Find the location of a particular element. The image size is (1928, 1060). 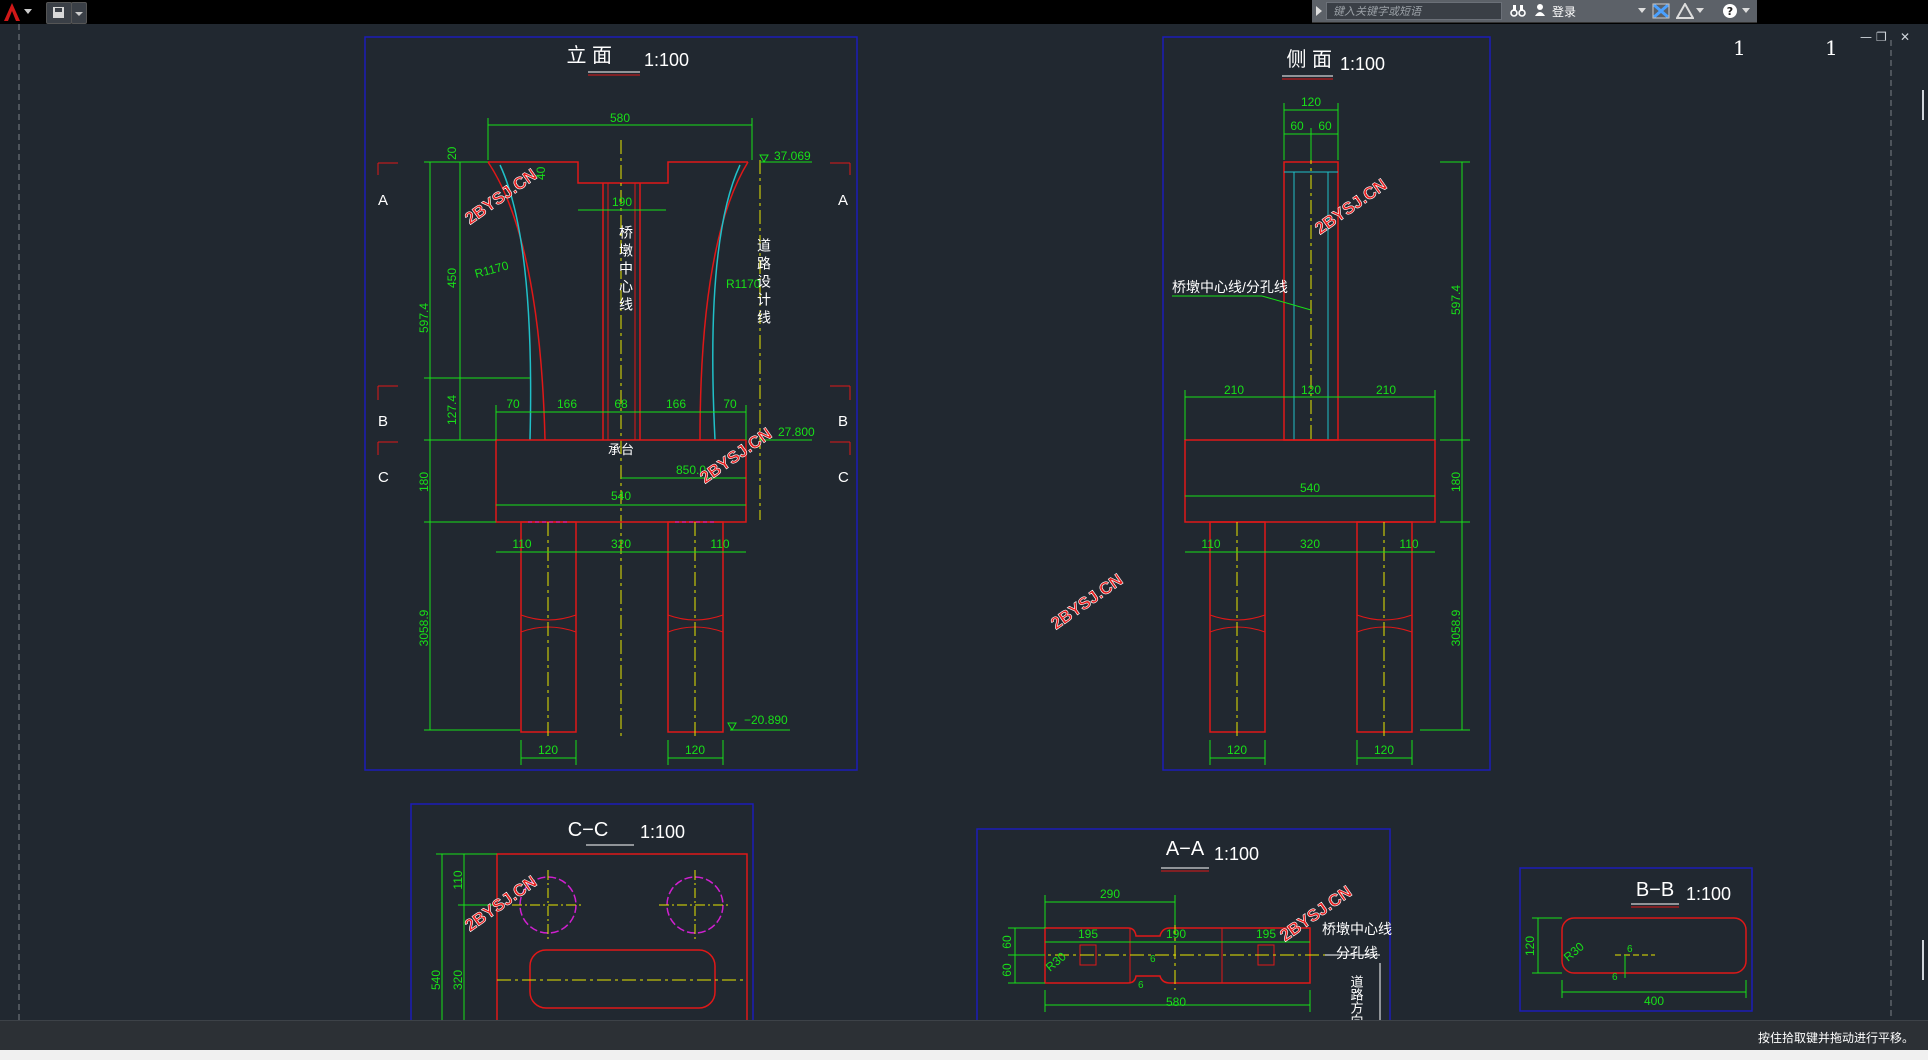

section-cc-title: C−C is located at coordinates (588, 830).